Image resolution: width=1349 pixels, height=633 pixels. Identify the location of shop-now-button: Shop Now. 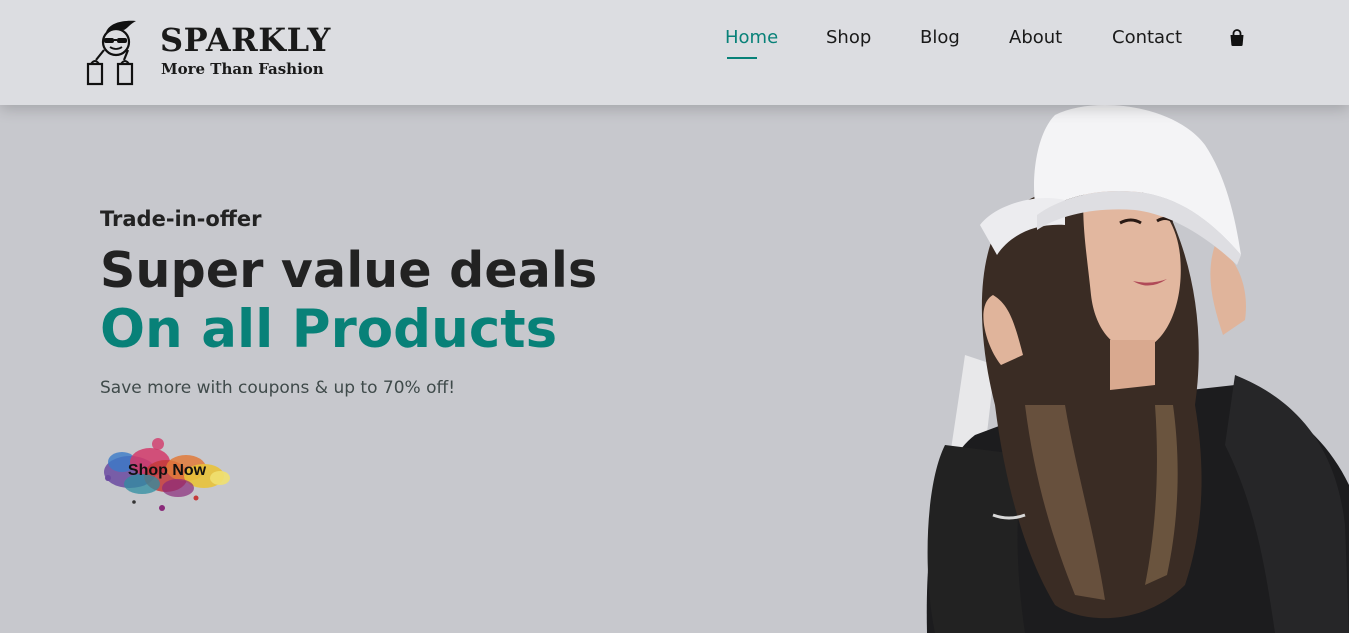
(167, 474).